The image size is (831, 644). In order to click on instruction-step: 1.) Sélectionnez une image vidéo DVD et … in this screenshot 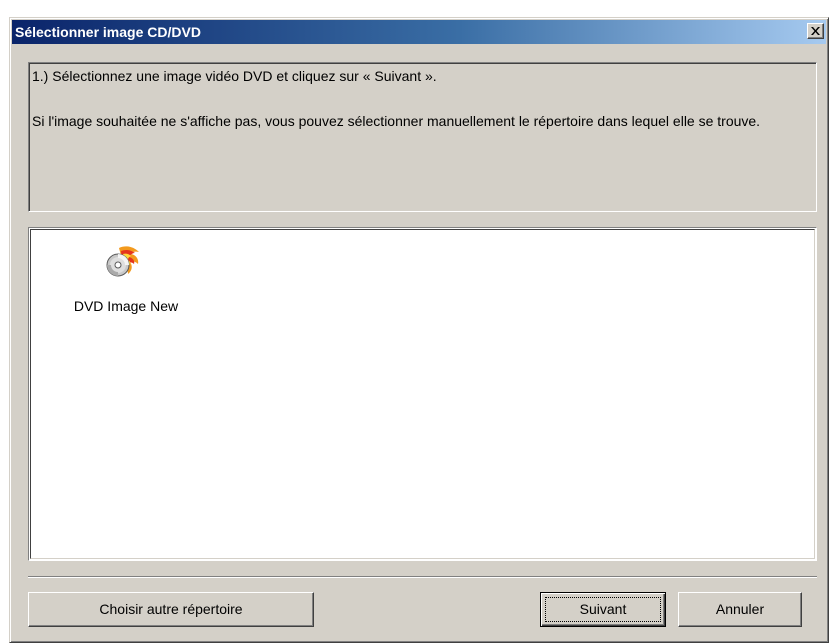, I will do `click(234, 76)`.